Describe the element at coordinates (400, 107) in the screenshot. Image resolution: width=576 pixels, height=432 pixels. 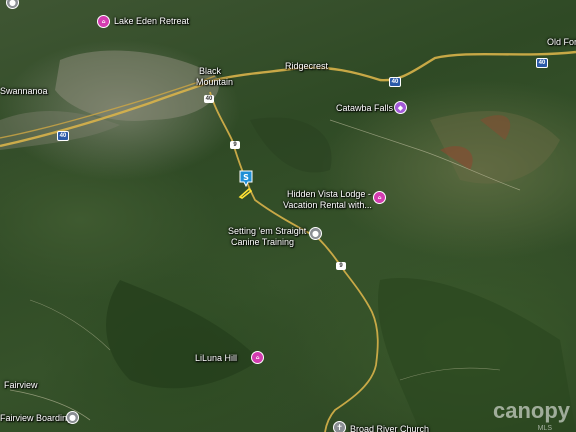
I see `park-icon: ◆` at that location.